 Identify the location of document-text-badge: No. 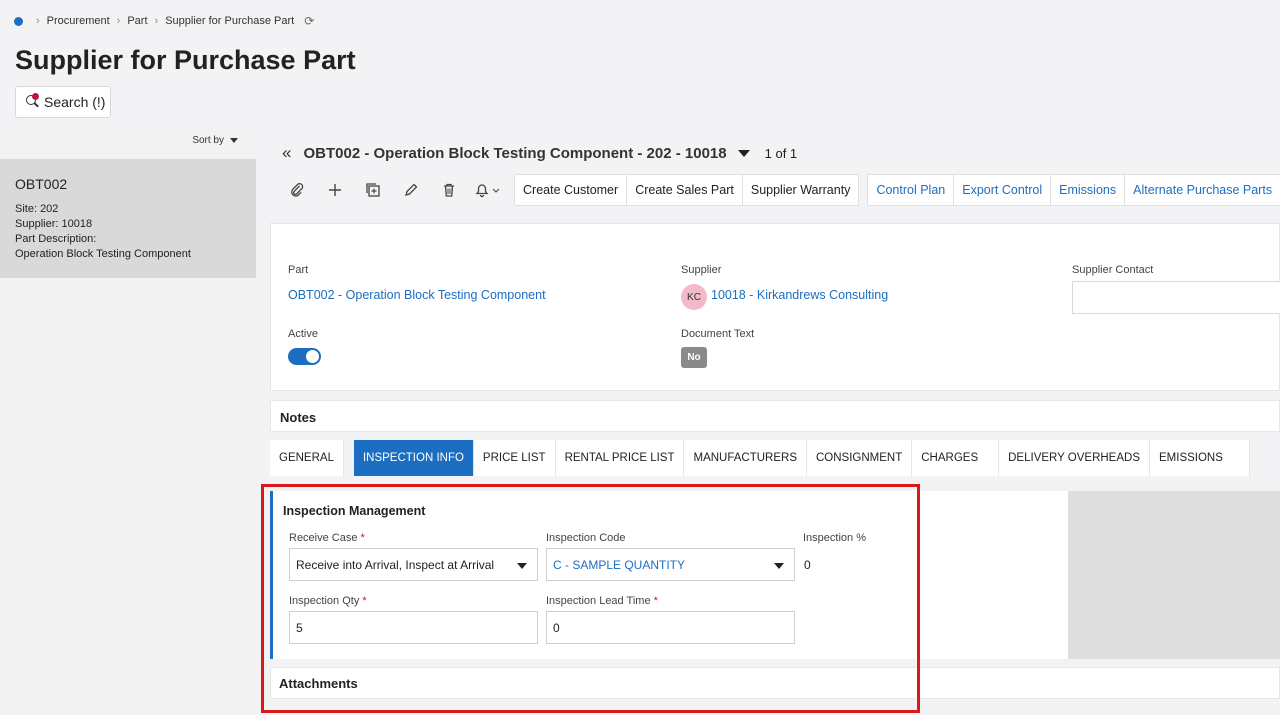
(694, 357).